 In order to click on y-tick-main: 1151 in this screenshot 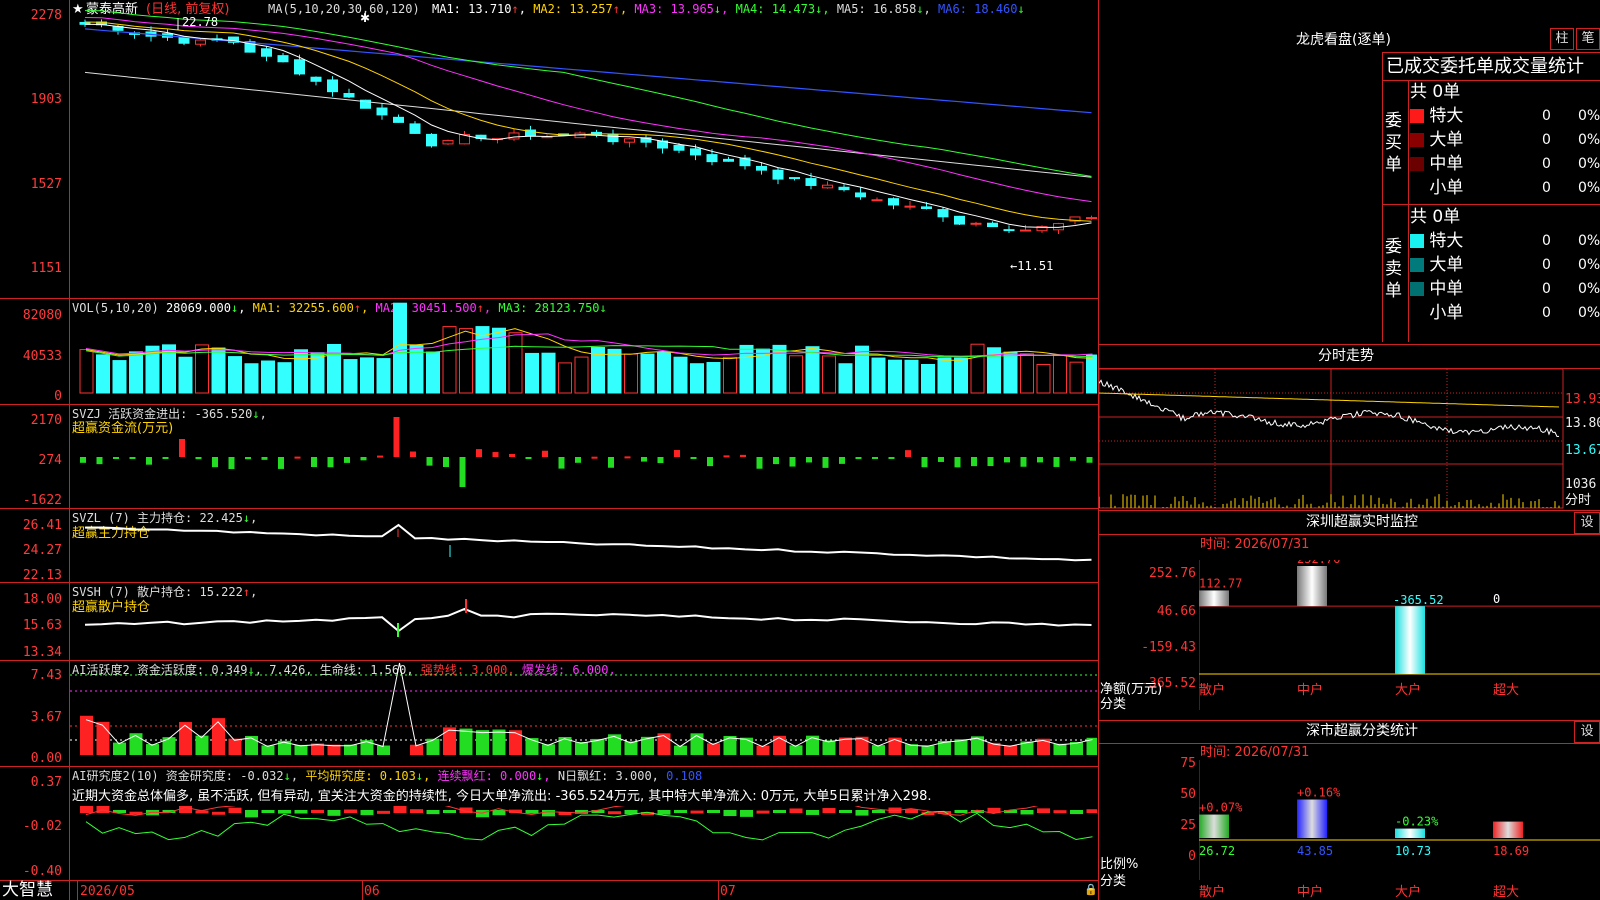, I will do `click(46, 268)`.